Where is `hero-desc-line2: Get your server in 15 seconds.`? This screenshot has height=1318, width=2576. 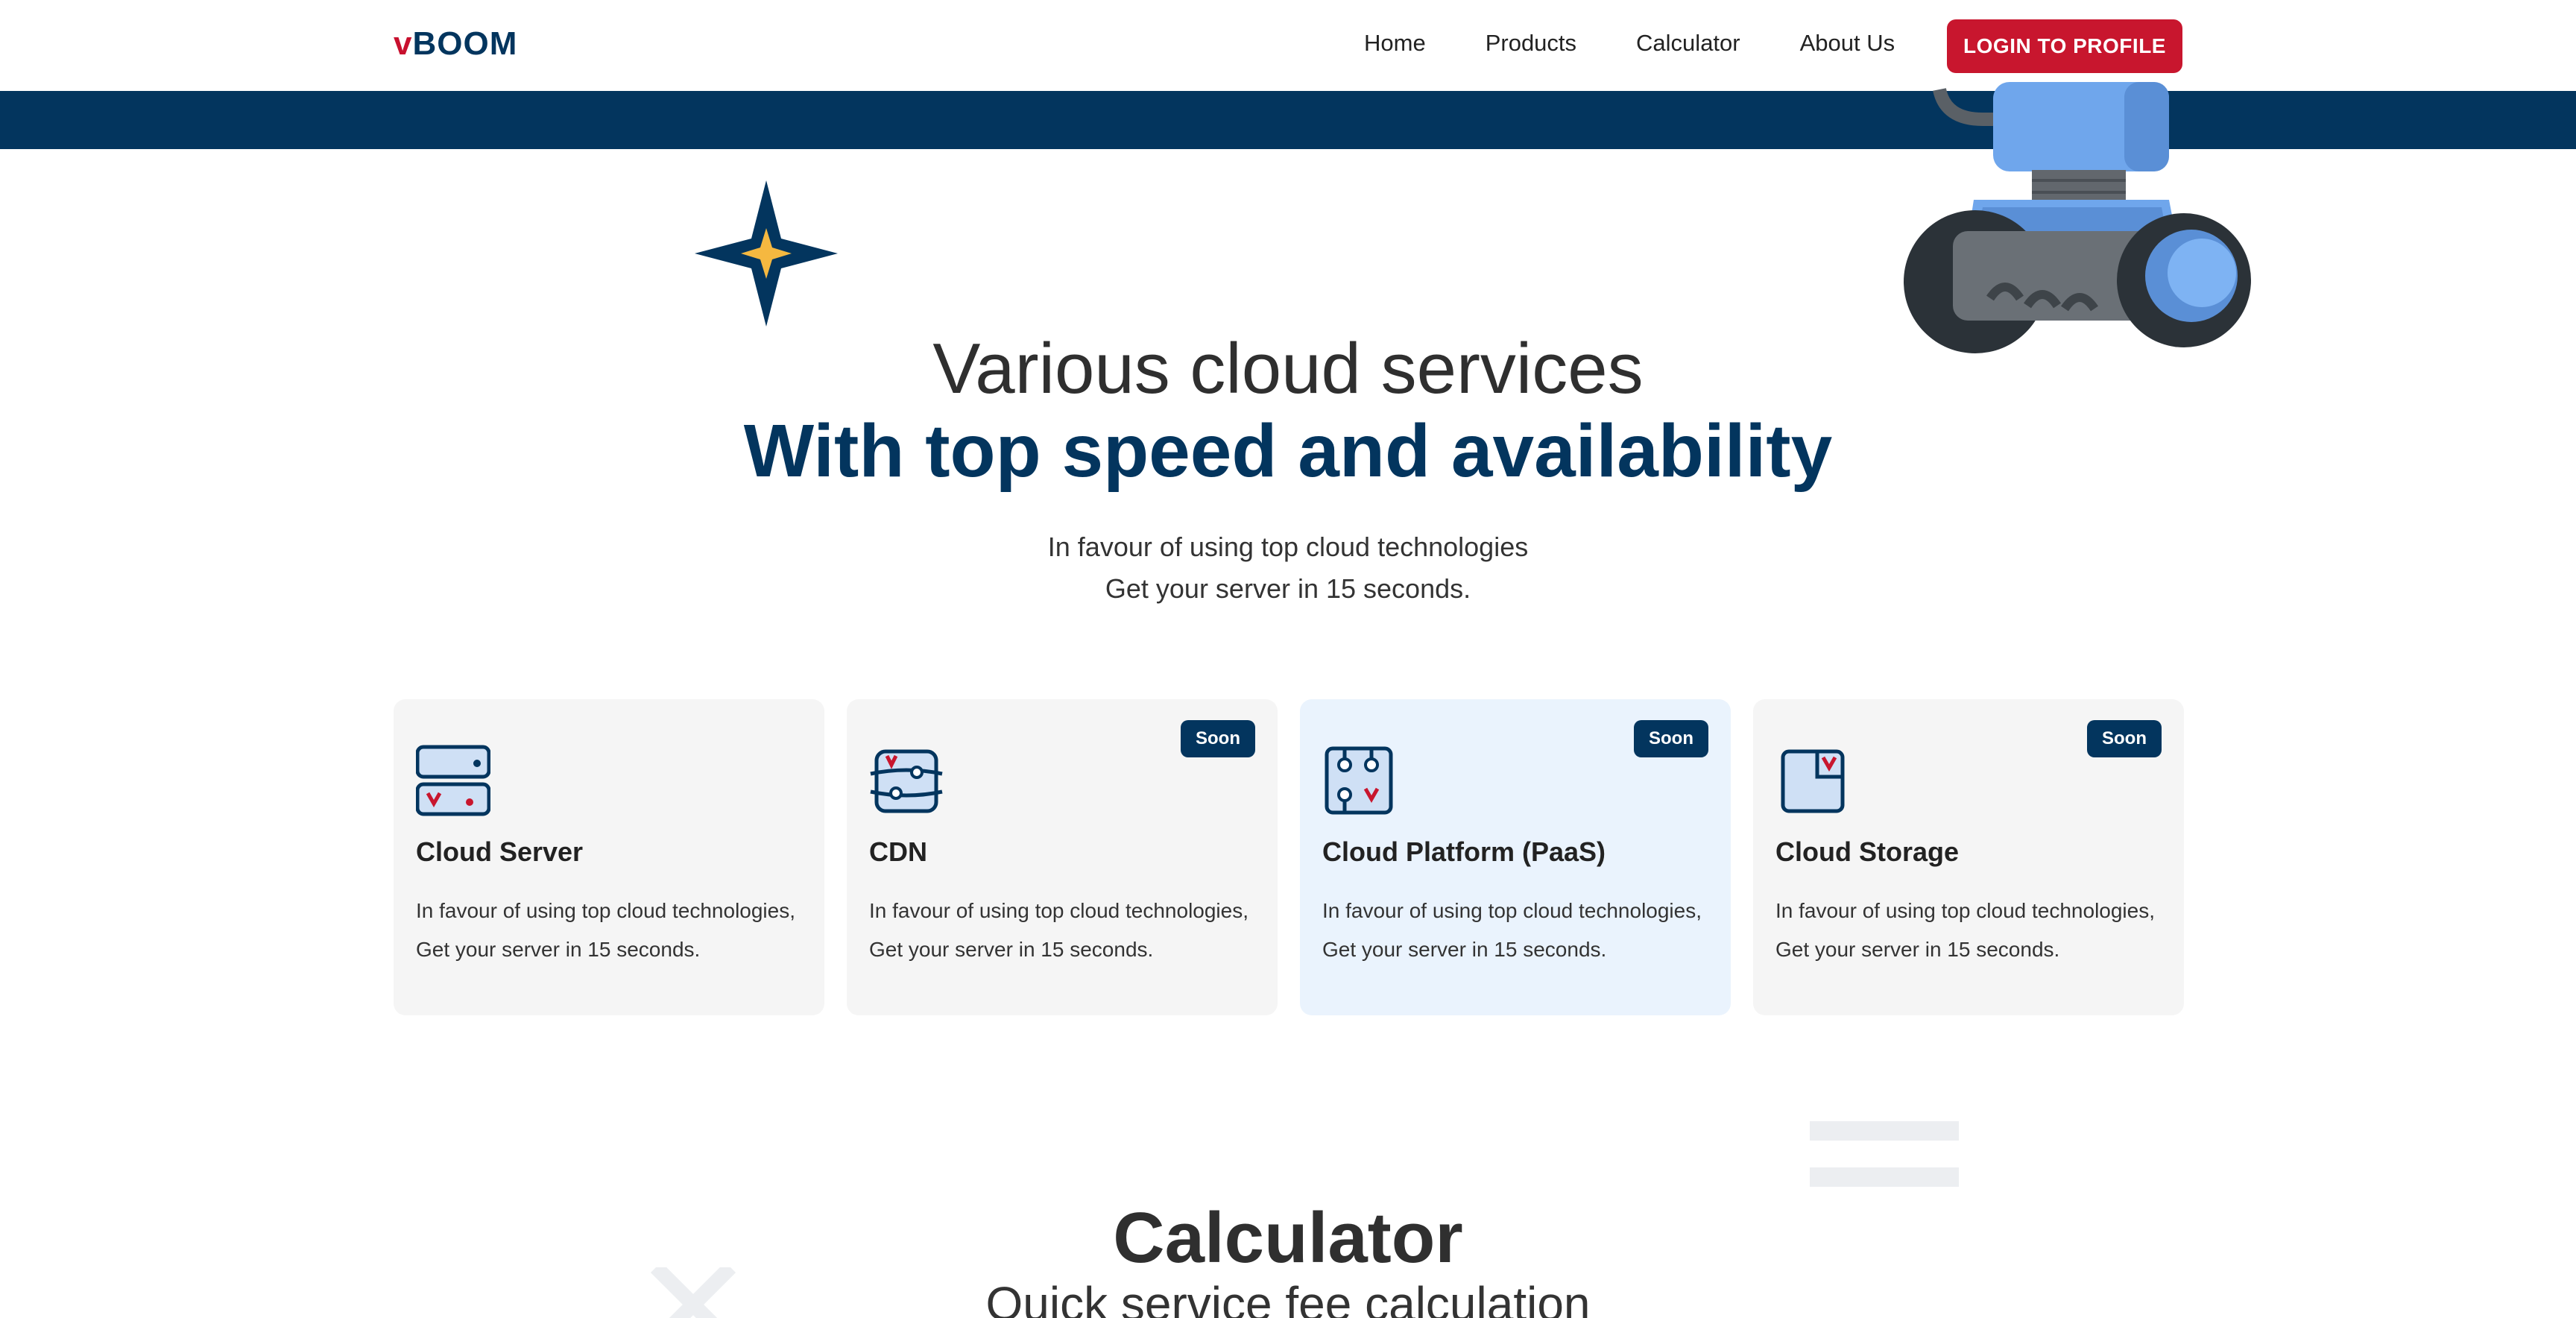
hero-desc-line2: Get your server in 15 seconds. is located at coordinates (1288, 588).